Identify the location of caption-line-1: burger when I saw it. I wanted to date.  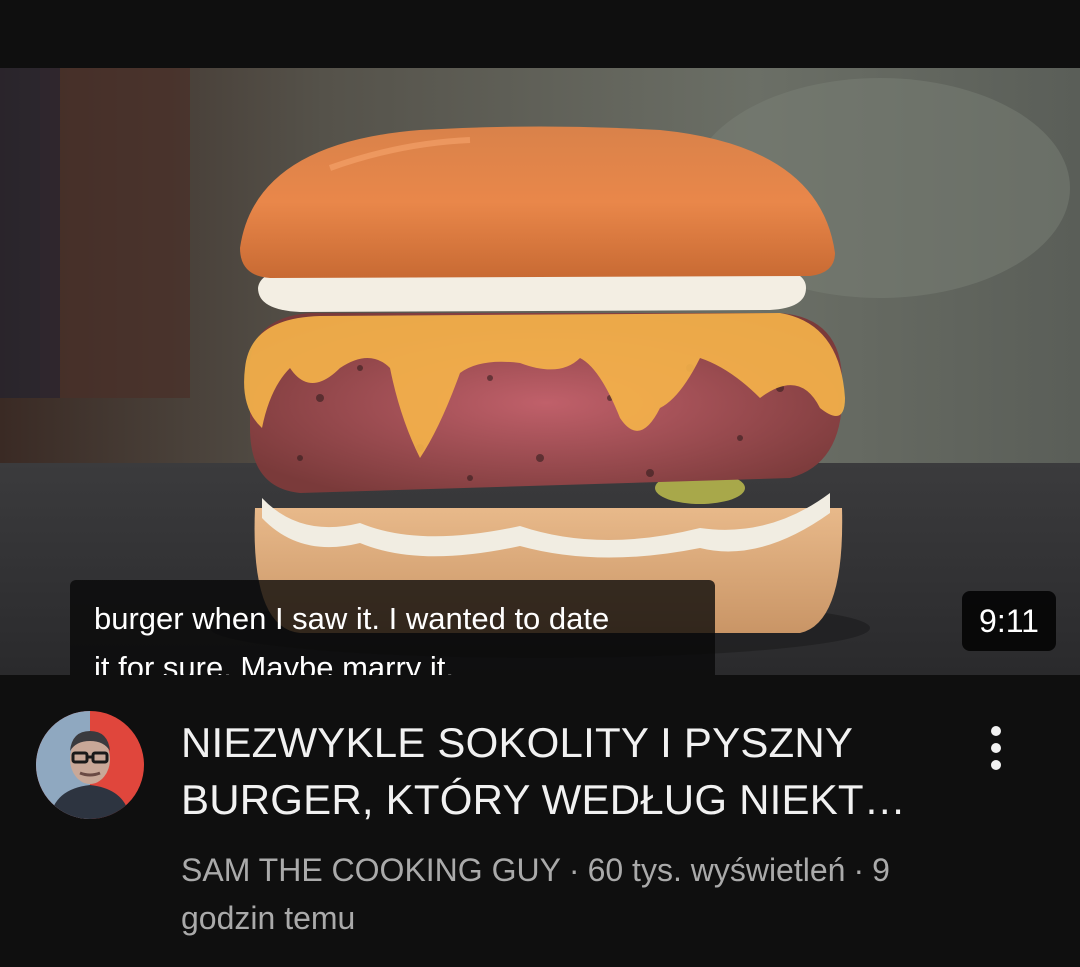
(352, 618).